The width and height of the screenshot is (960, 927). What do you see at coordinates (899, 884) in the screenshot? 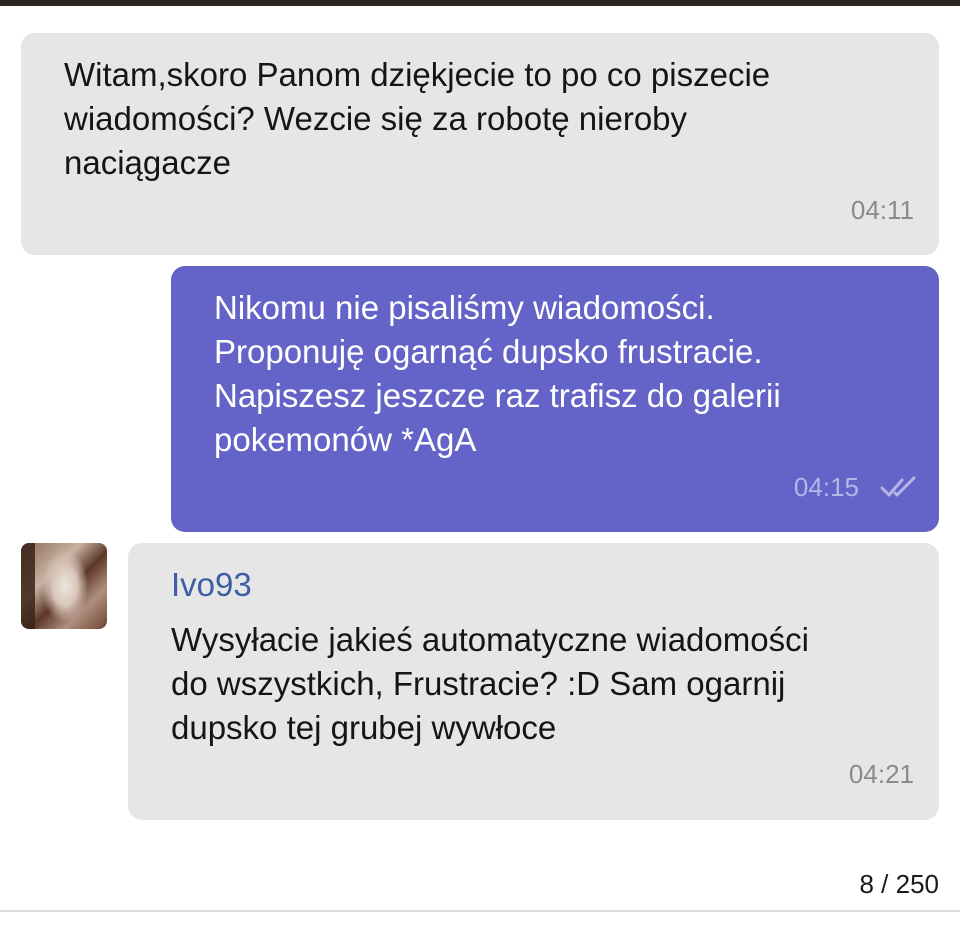
I see `message-counter: 8 / 250` at bounding box center [899, 884].